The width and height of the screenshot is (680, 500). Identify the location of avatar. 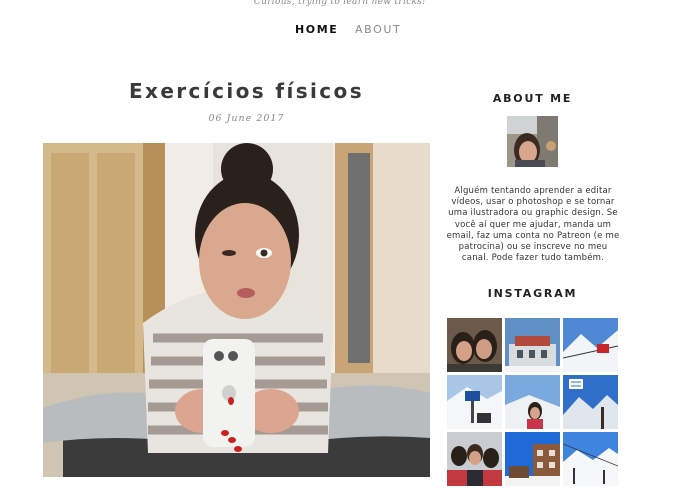
(532, 141).